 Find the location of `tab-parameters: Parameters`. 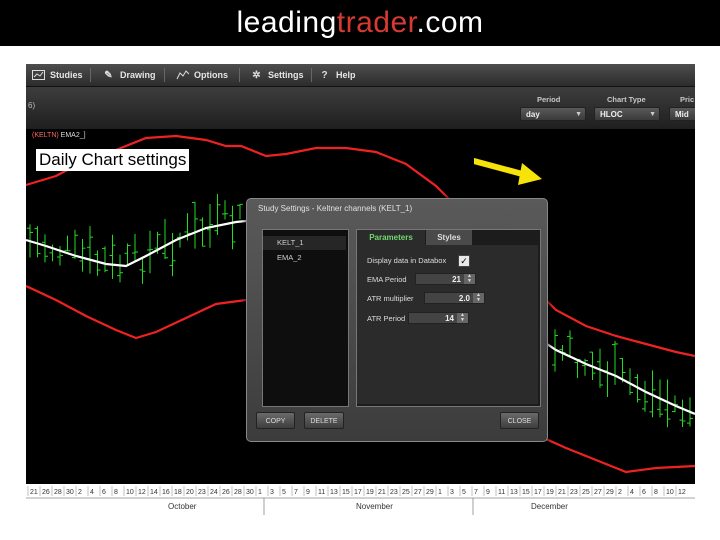

tab-parameters: Parameters is located at coordinates (391, 237).